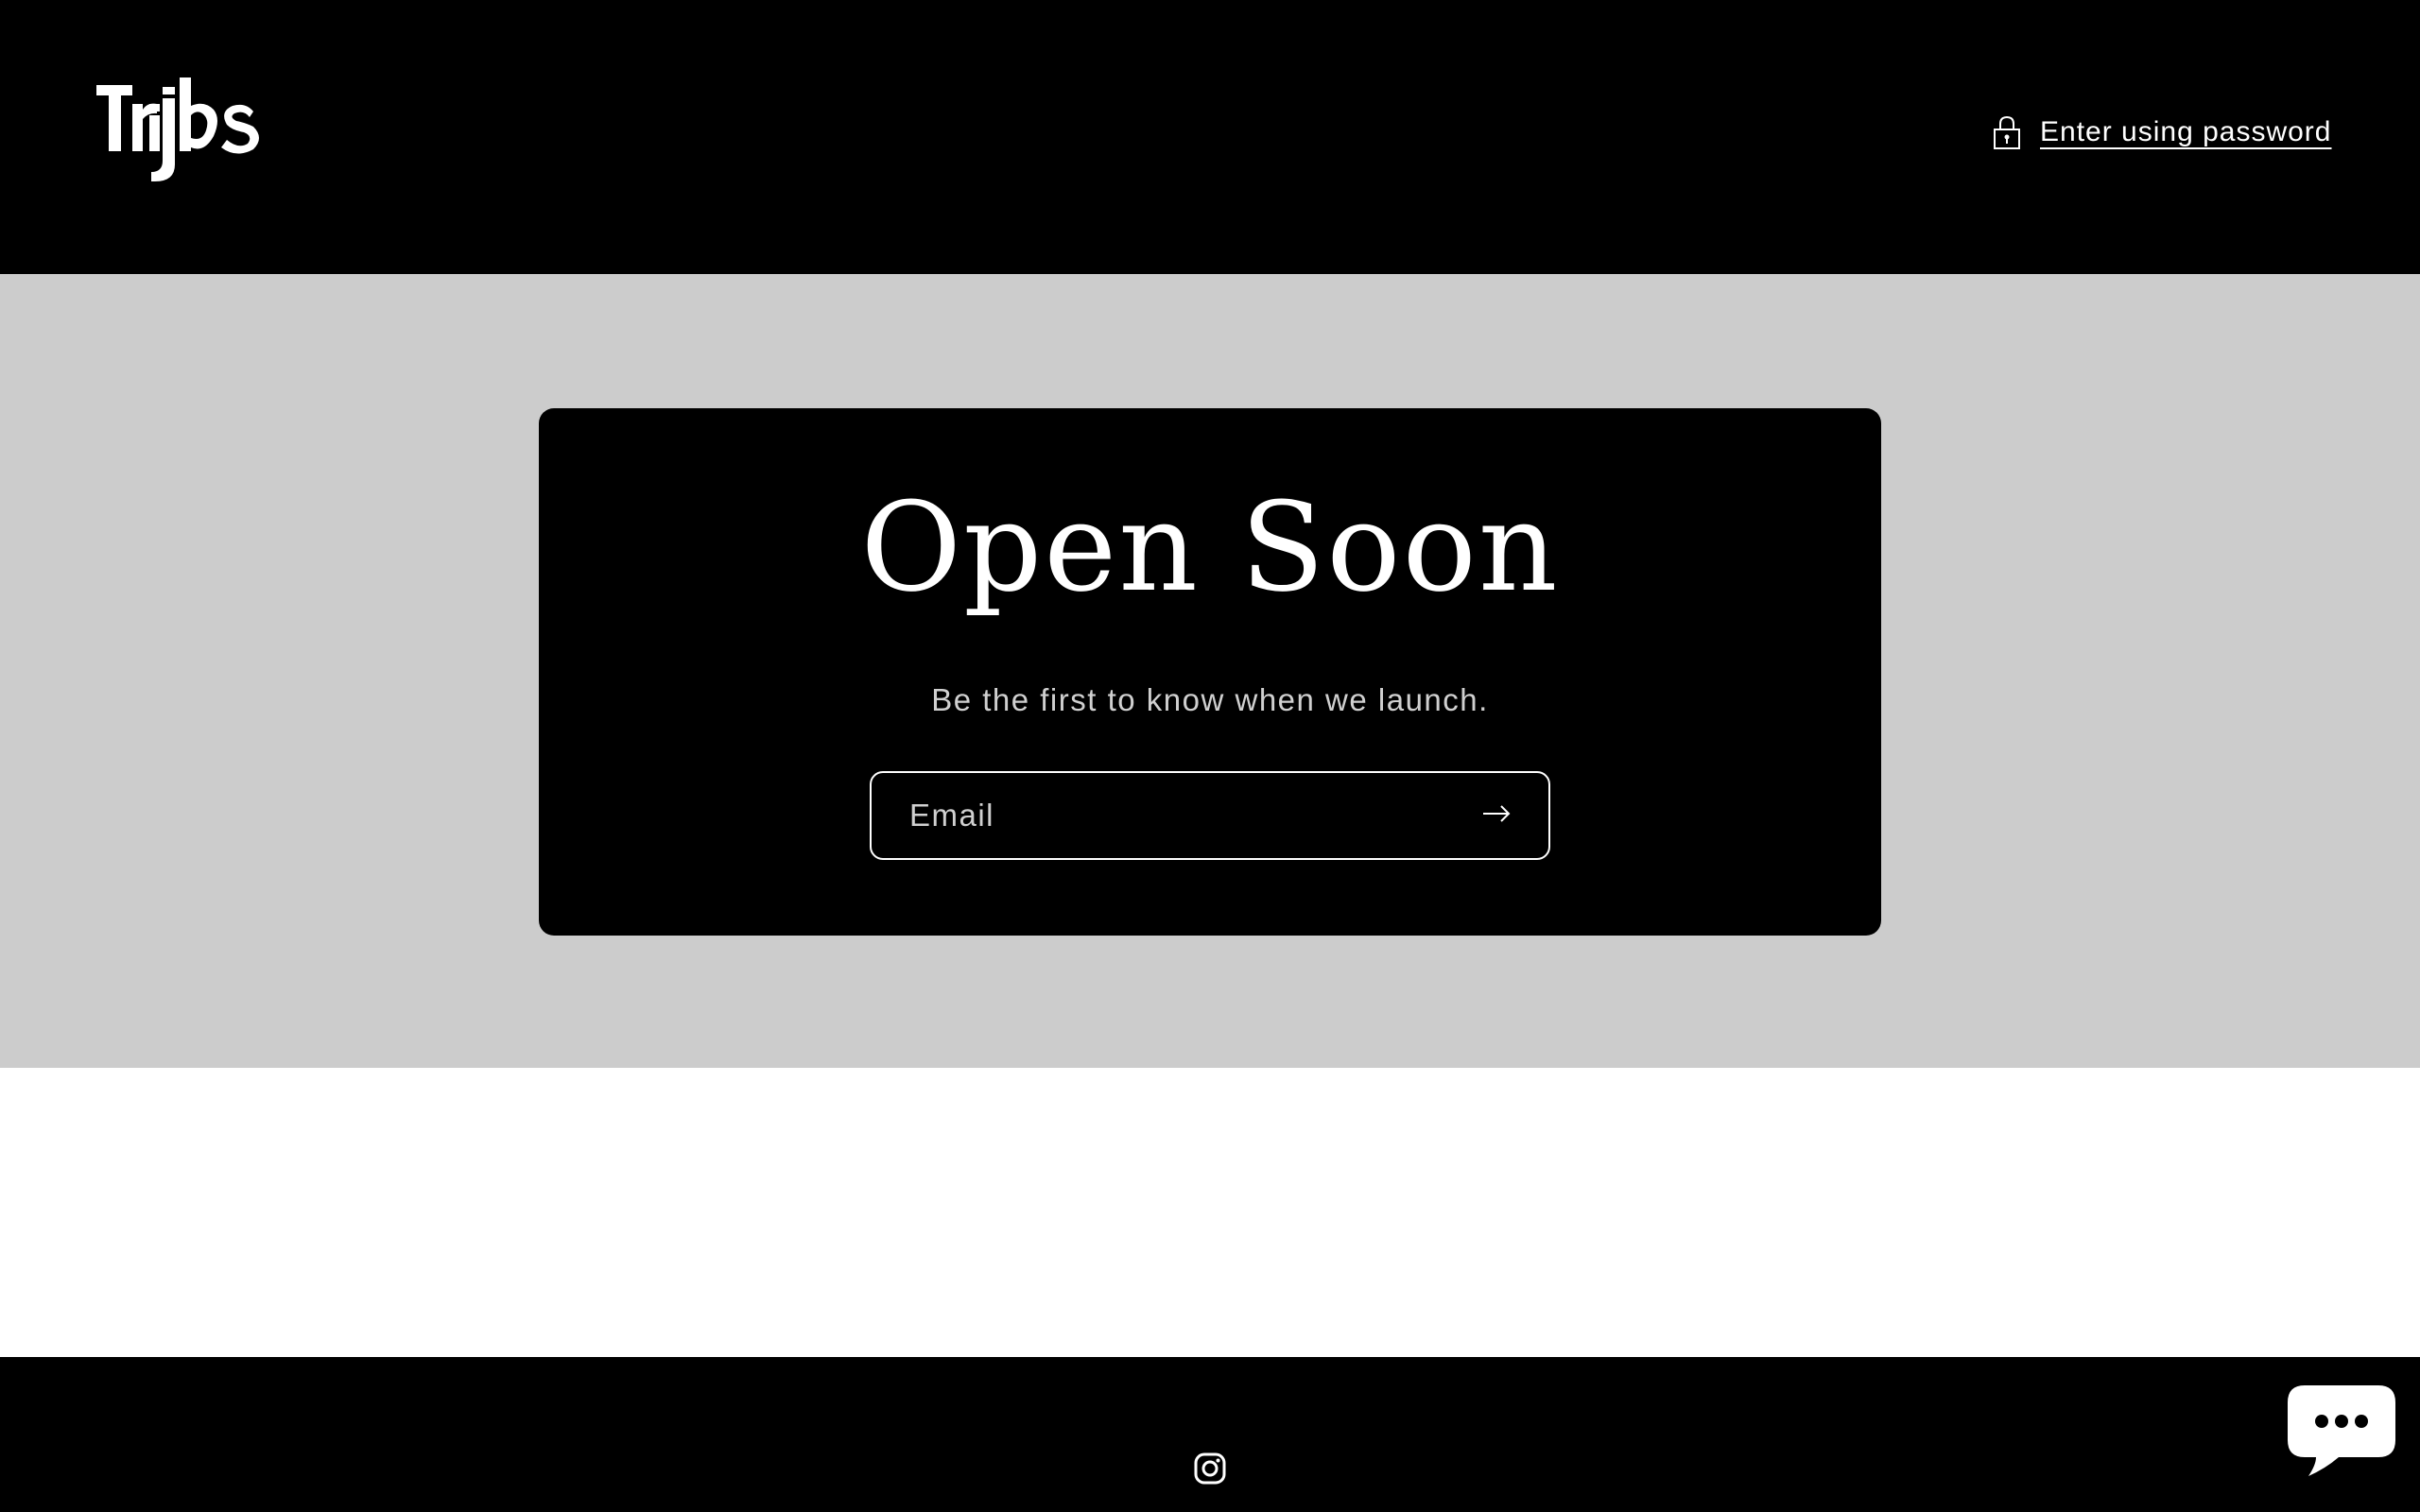 This screenshot has width=2420, height=1512. I want to click on page-subtitle: Be the first to know when we launch., so click(1210, 699).